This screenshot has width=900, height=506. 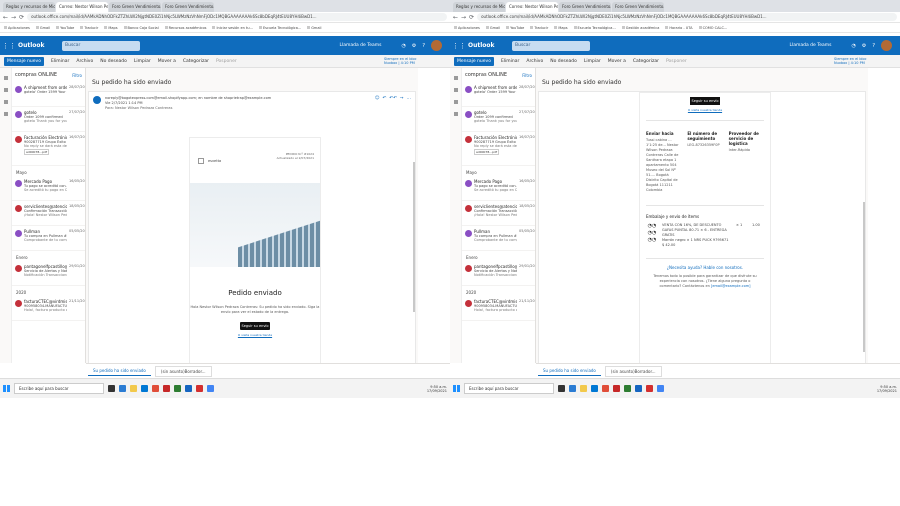 What do you see at coordinates (384, 103) in the screenshot?
I see `reply-icon: ↶` at bounding box center [384, 103].